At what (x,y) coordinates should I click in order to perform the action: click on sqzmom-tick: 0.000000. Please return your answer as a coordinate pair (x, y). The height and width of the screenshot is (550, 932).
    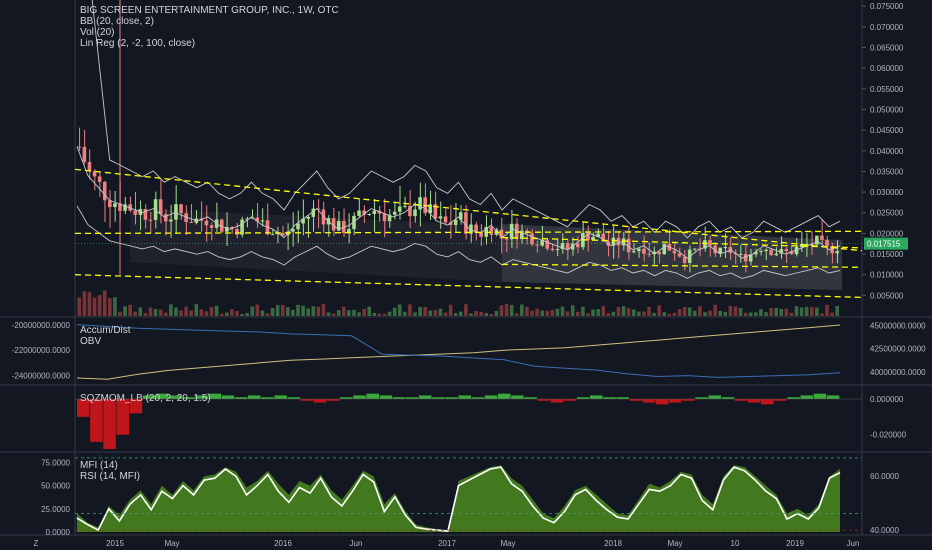
    Looking at the image, I should click on (887, 399).